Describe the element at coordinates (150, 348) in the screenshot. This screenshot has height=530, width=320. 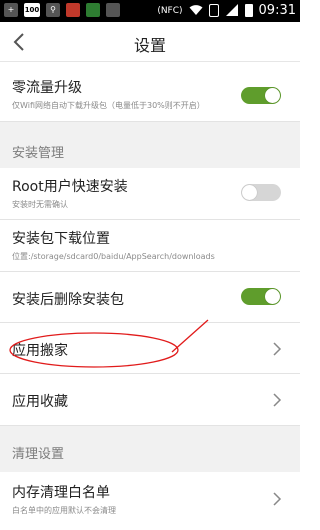
I see `app-move-row: 应用搬家` at that location.